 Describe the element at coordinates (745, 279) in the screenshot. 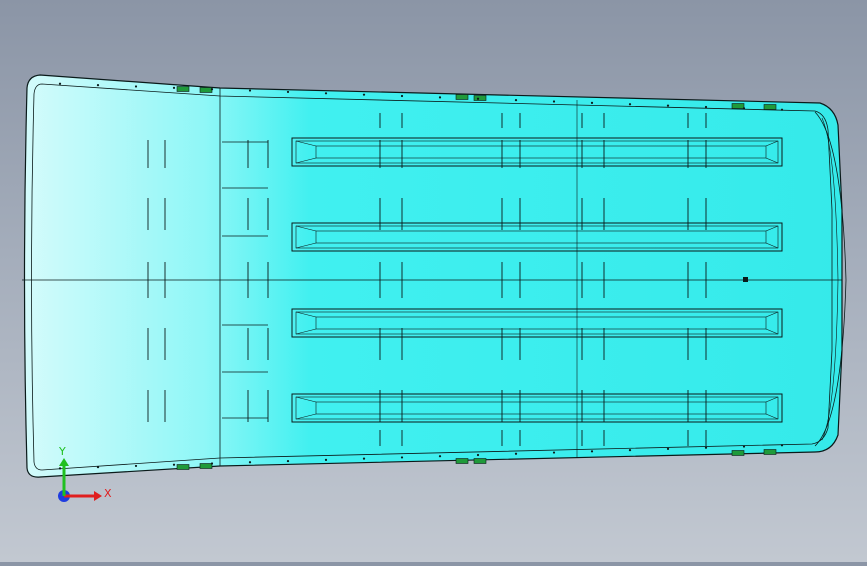

I see `origin-marker-icon` at that location.